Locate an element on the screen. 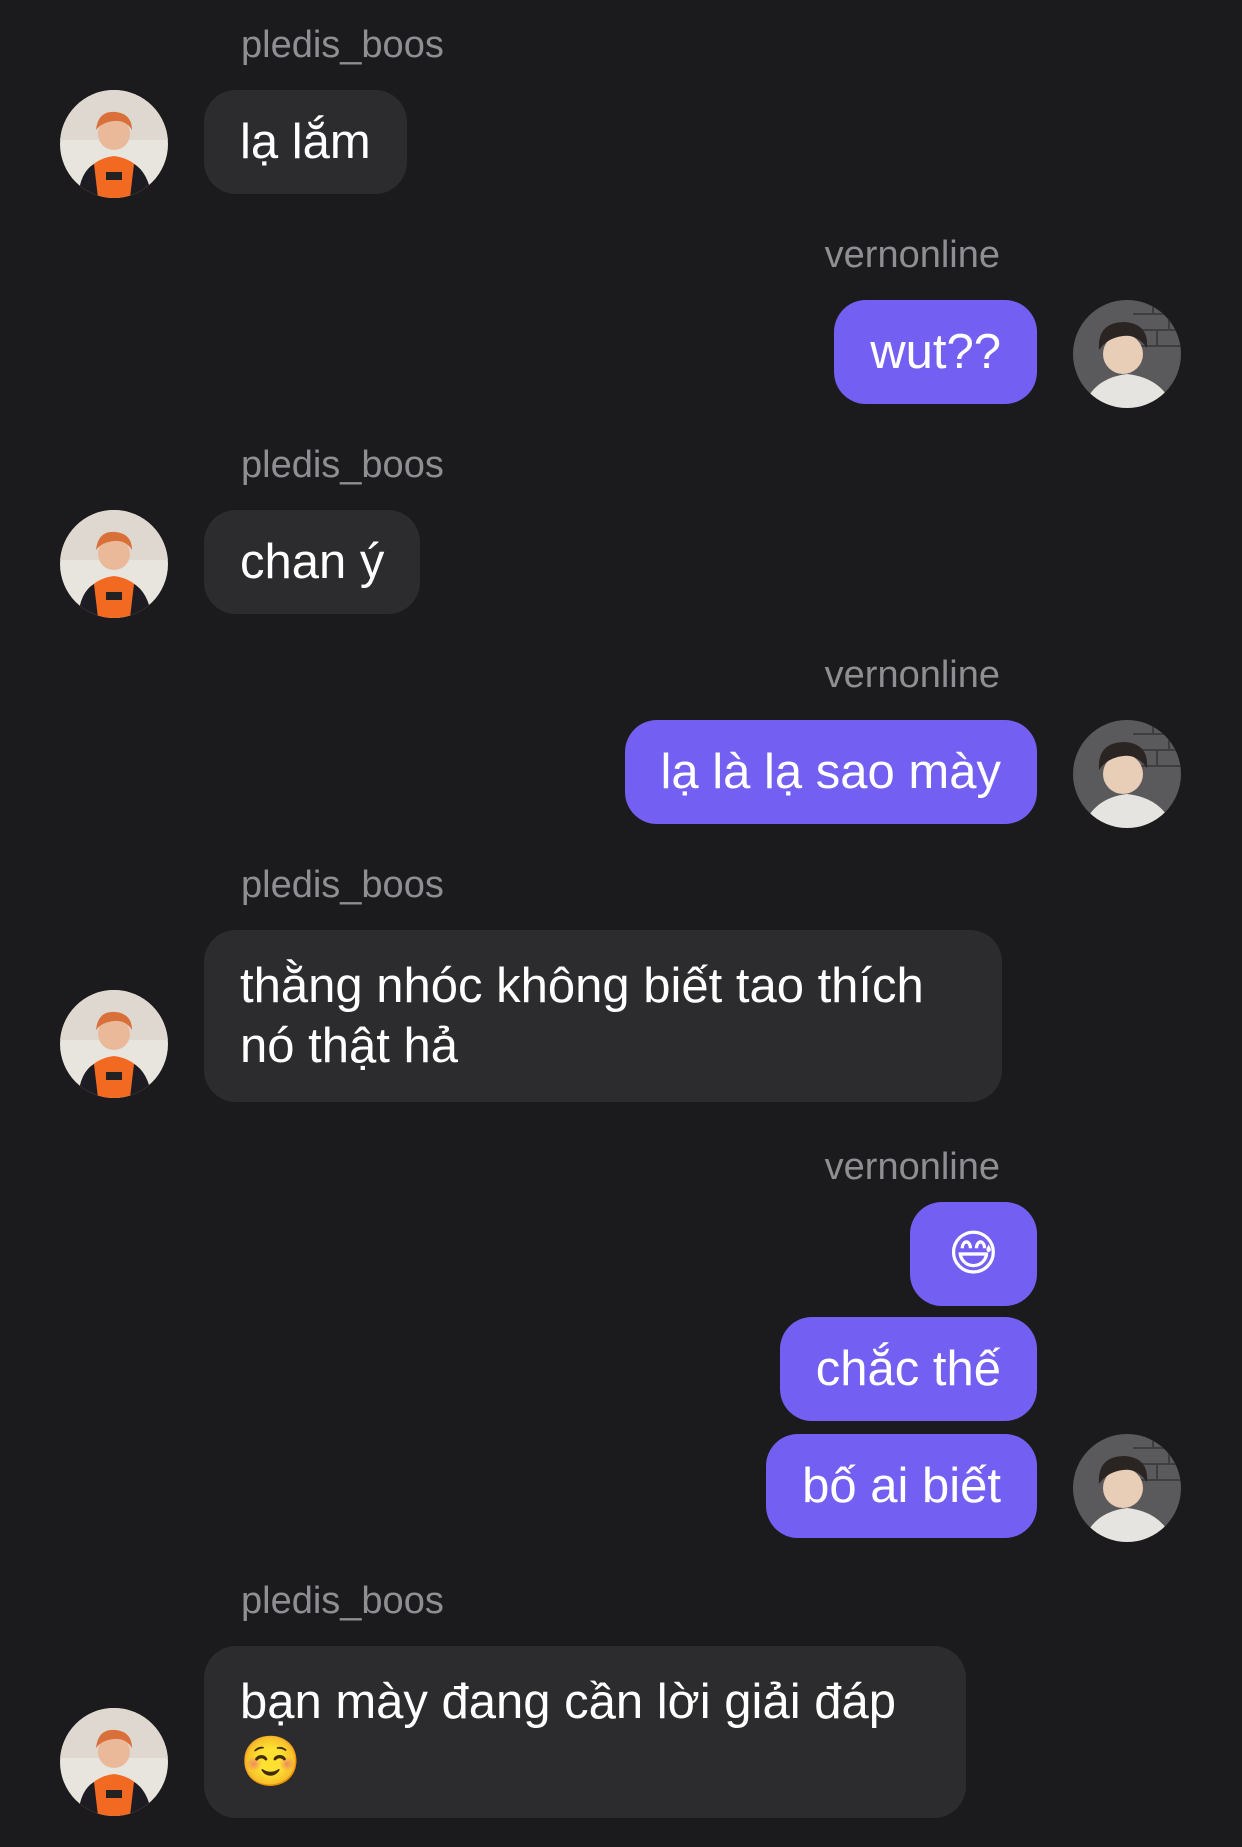 The height and width of the screenshot is (1847, 1242). message-bubble-outgoing: chắc thế is located at coordinates (908, 1369).